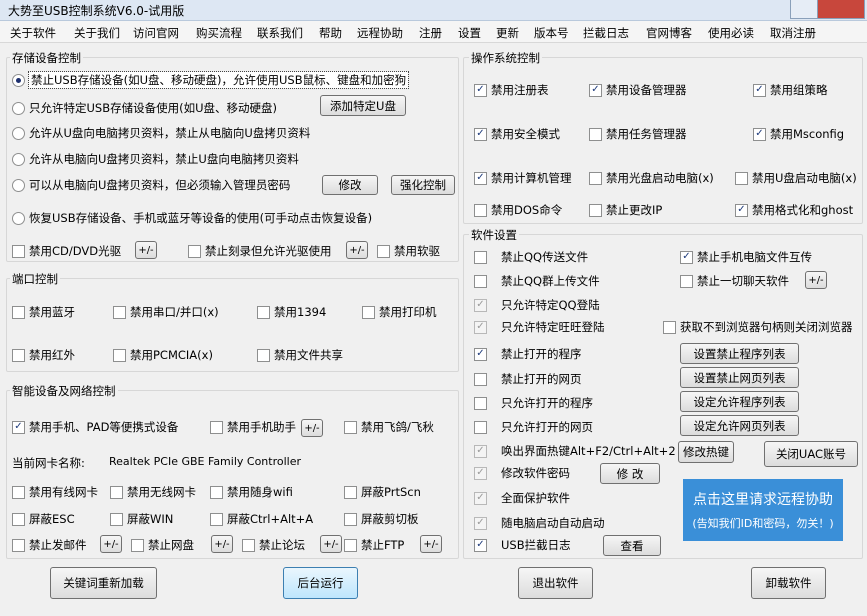 The image size is (867, 616). Describe the element at coordinates (555, 583) in the screenshot. I see `exit-button: 退出软件` at that location.